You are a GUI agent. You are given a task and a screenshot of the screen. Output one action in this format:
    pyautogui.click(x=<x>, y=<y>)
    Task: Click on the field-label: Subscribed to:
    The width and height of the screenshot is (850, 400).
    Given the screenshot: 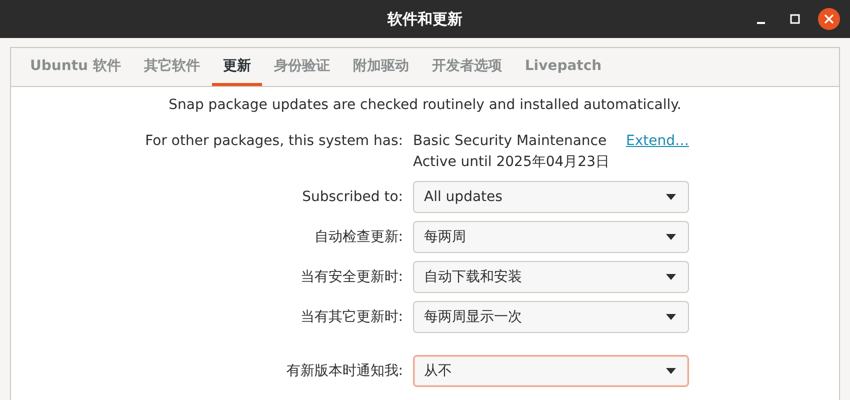 What is the action you would take?
    pyautogui.click(x=352, y=197)
    